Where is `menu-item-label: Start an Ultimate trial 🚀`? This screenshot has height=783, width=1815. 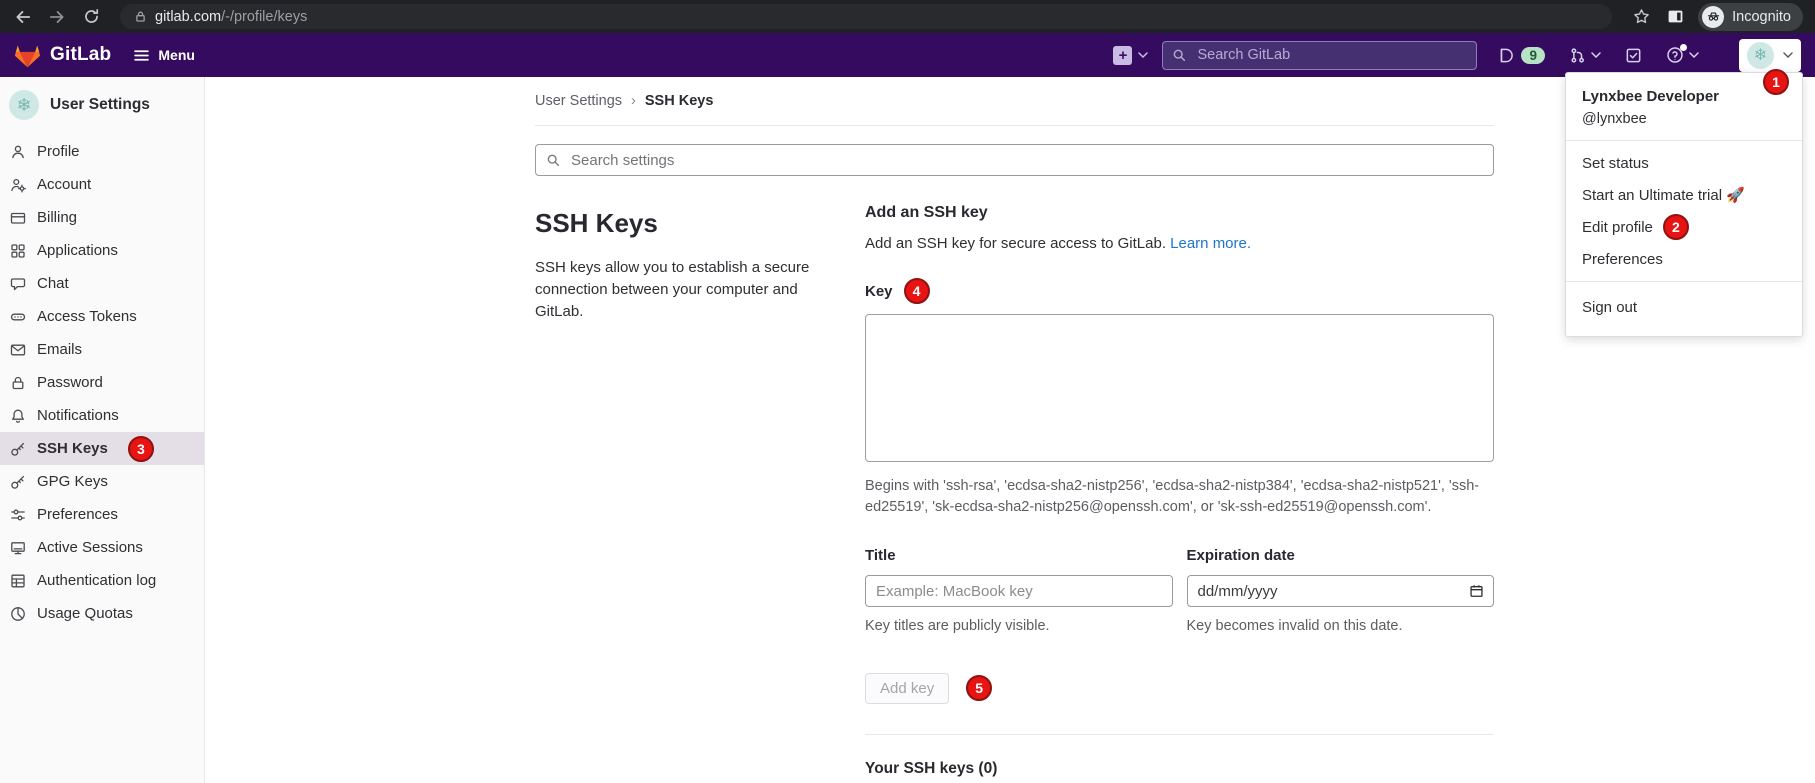
menu-item-label: Start an Ultimate trial 🚀 is located at coordinates (1663, 195).